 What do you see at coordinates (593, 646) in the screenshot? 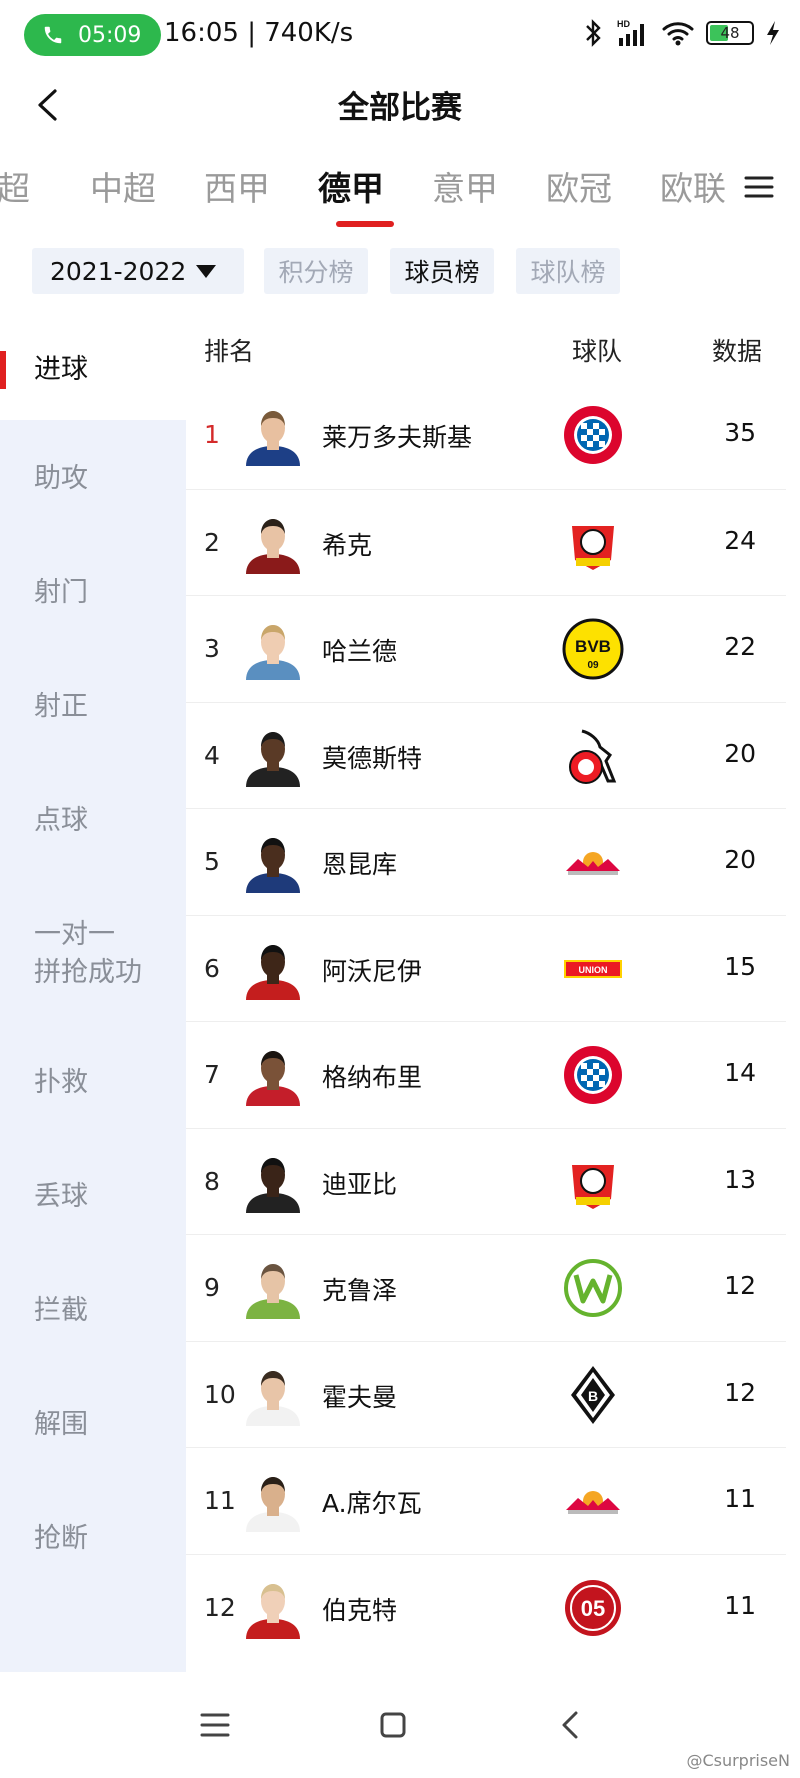
I see `svg-text: BVB` at bounding box center [593, 646].